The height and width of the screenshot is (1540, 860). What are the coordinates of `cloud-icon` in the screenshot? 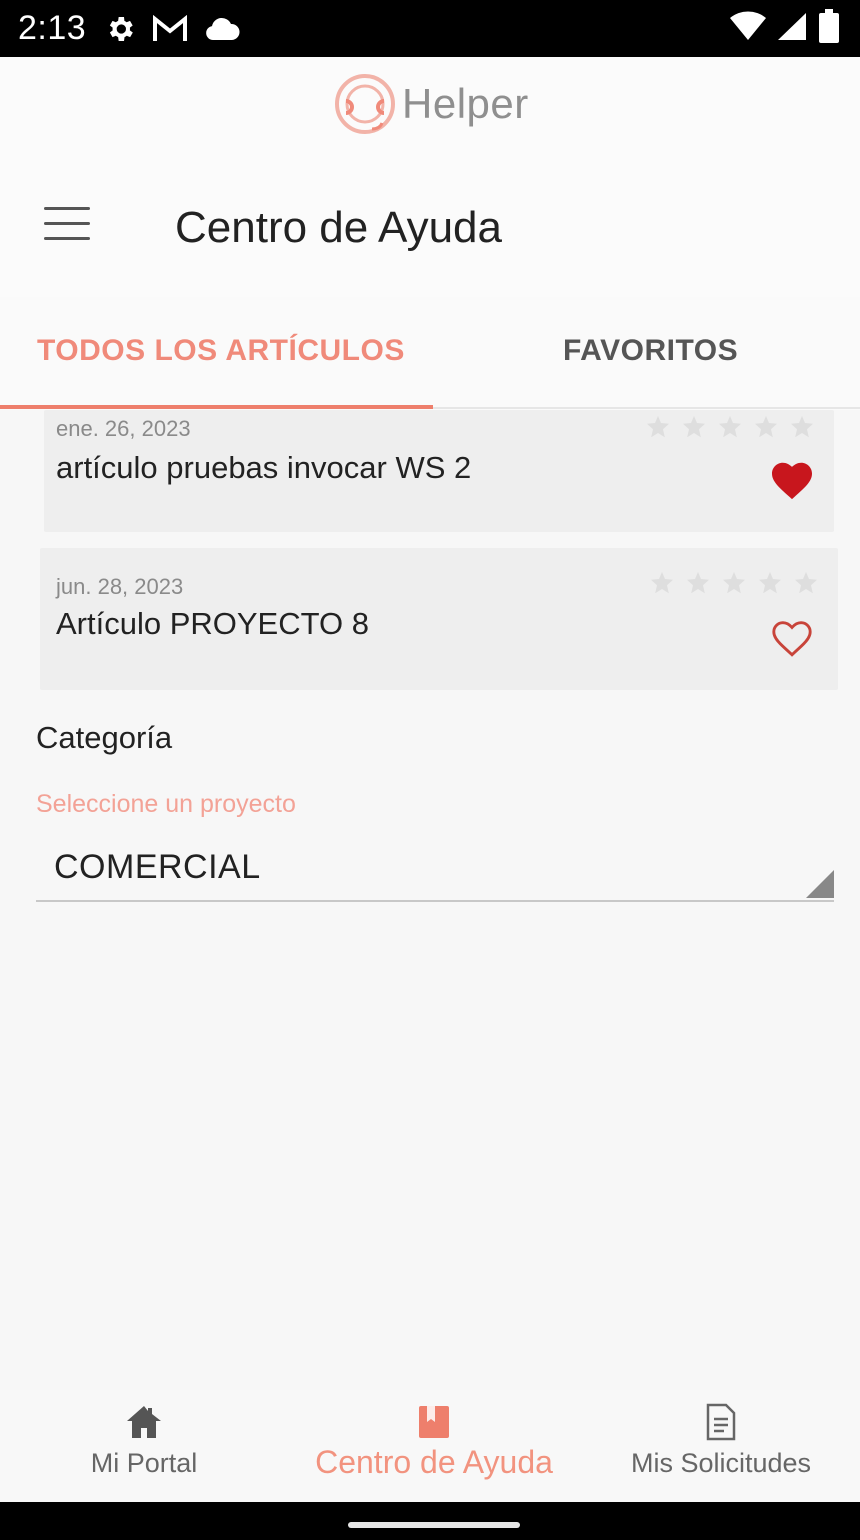 It's located at (222, 29).